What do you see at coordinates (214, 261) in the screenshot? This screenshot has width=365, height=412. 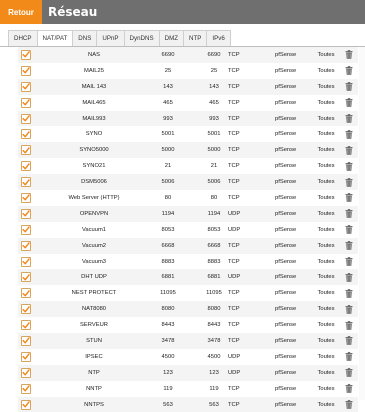 I see `internal-port: 8883` at bounding box center [214, 261].